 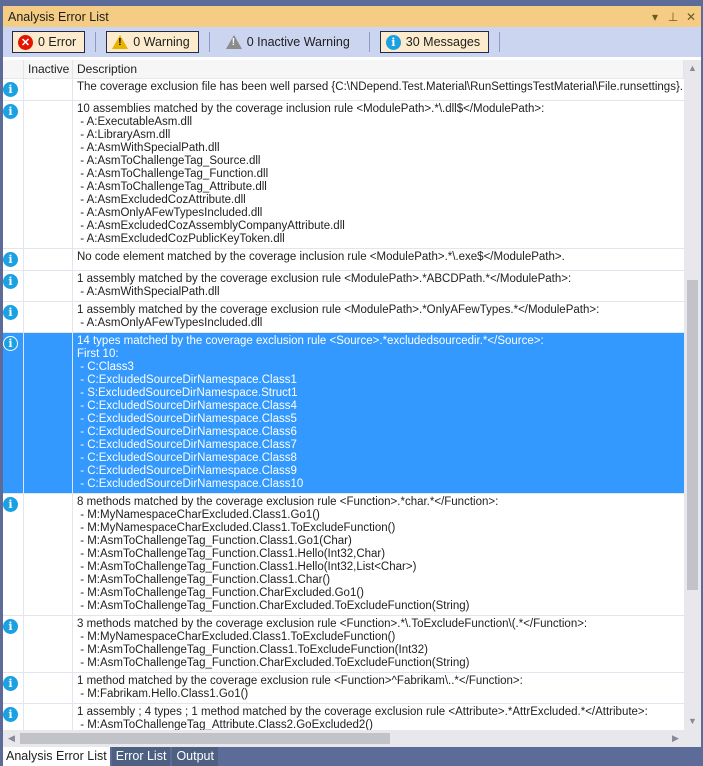 I want to click on grid-header: Inactive Description, so click(x=343, y=69).